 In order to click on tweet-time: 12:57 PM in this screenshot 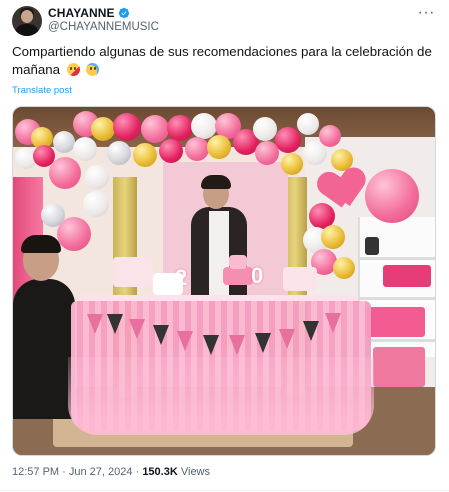, I will do `click(35, 472)`.